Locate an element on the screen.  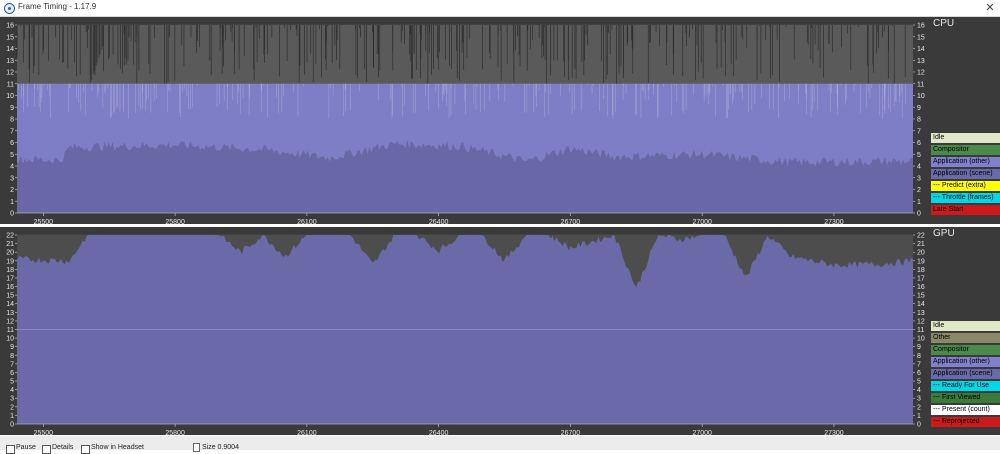
y-tick-label-left: 9 is located at coordinates (12, 108).